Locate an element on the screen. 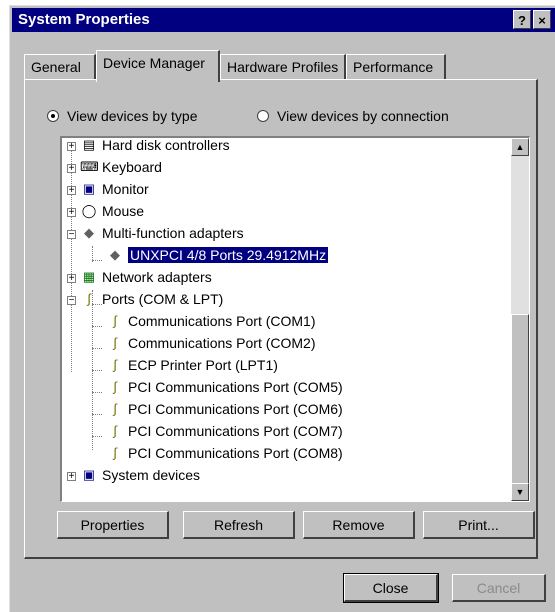  tree-item-com6: ∫ PCI Communications Port (COM6) is located at coordinates (224, 409).